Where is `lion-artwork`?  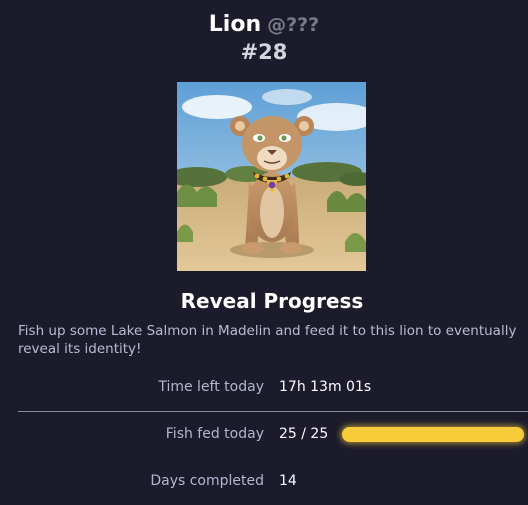
lion-artwork is located at coordinates (271, 176).